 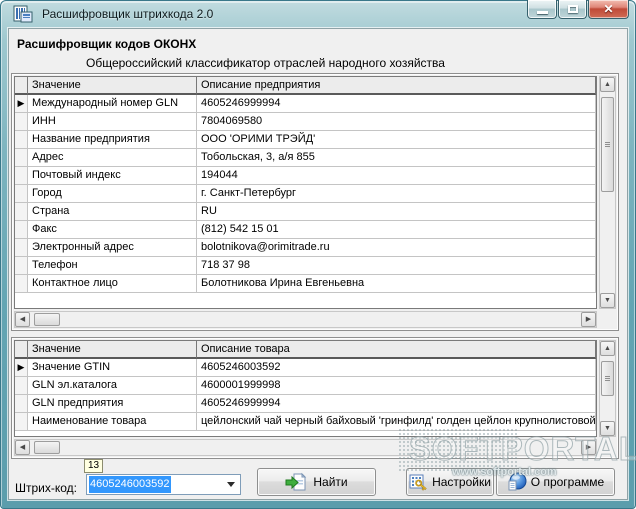 What do you see at coordinates (112, 230) in the screenshot?
I see `grid-cell-label: Факс` at bounding box center [112, 230].